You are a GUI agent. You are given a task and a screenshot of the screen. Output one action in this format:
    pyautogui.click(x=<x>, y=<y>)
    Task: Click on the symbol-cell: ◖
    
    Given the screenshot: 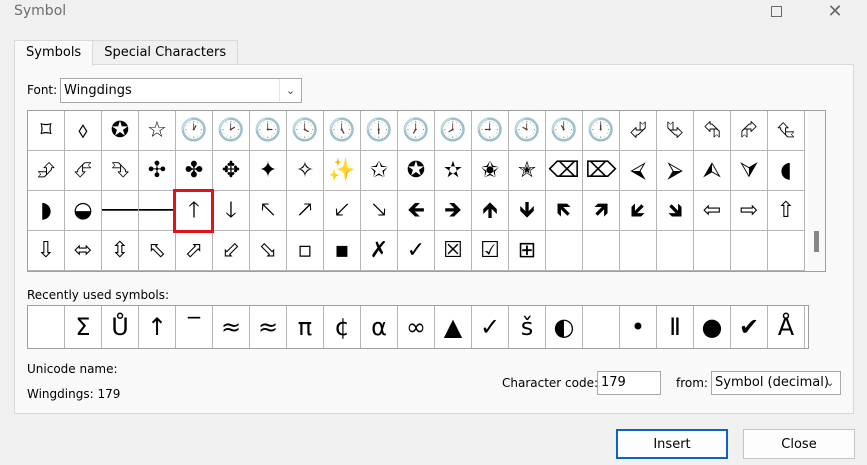 What is the action you would take?
    pyautogui.click(x=786, y=171)
    